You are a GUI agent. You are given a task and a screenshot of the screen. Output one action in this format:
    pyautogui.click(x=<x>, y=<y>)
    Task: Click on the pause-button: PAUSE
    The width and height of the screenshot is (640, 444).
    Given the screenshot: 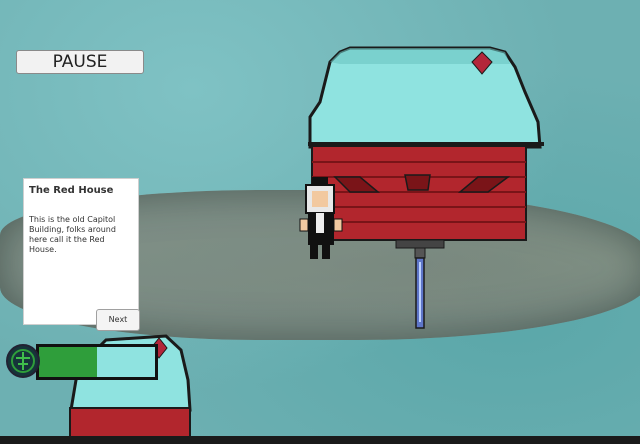 What is the action you would take?
    pyautogui.click(x=80, y=62)
    